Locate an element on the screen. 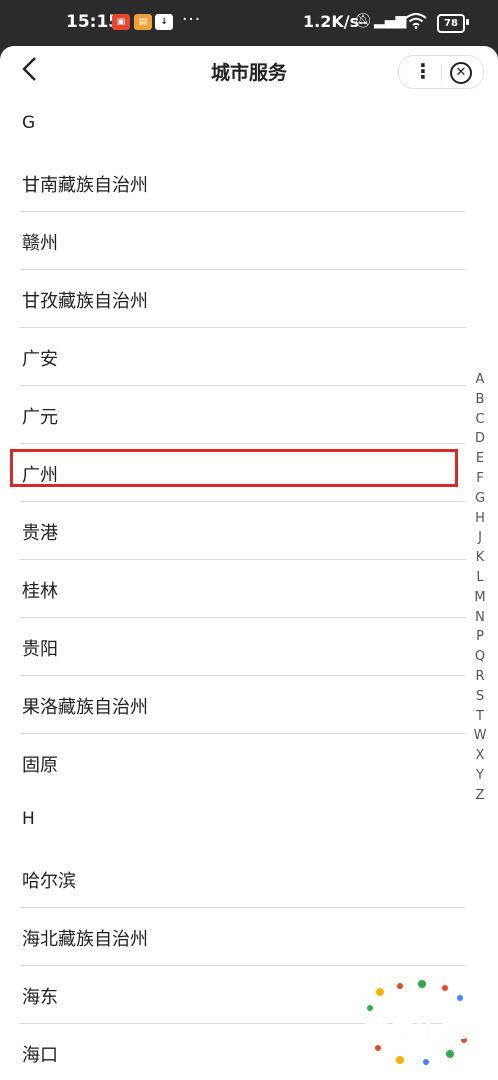 This screenshot has height=1080, width=498. city-name: 甘南藏族自治州 is located at coordinates (85, 185).